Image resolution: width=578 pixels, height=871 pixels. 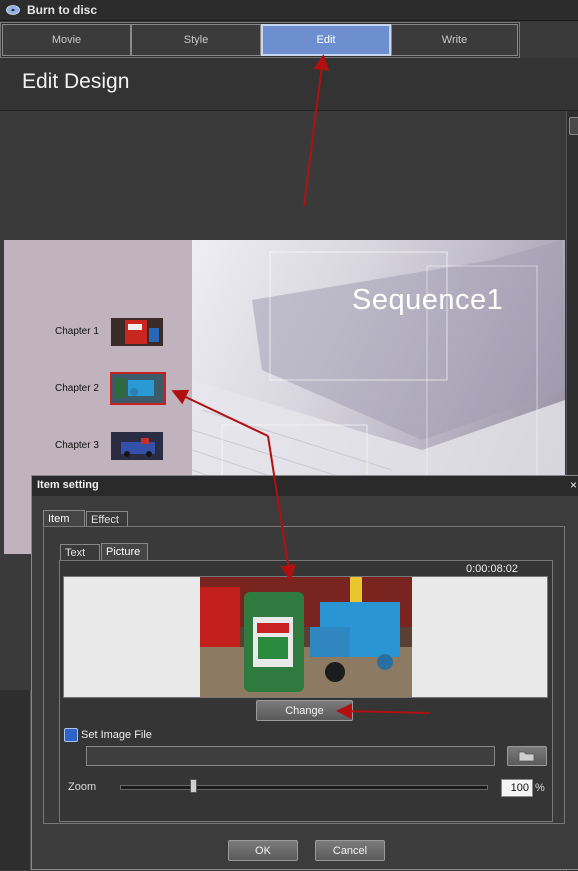 I want to click on set-image-file-checkbox, so click(x=71, y=735).